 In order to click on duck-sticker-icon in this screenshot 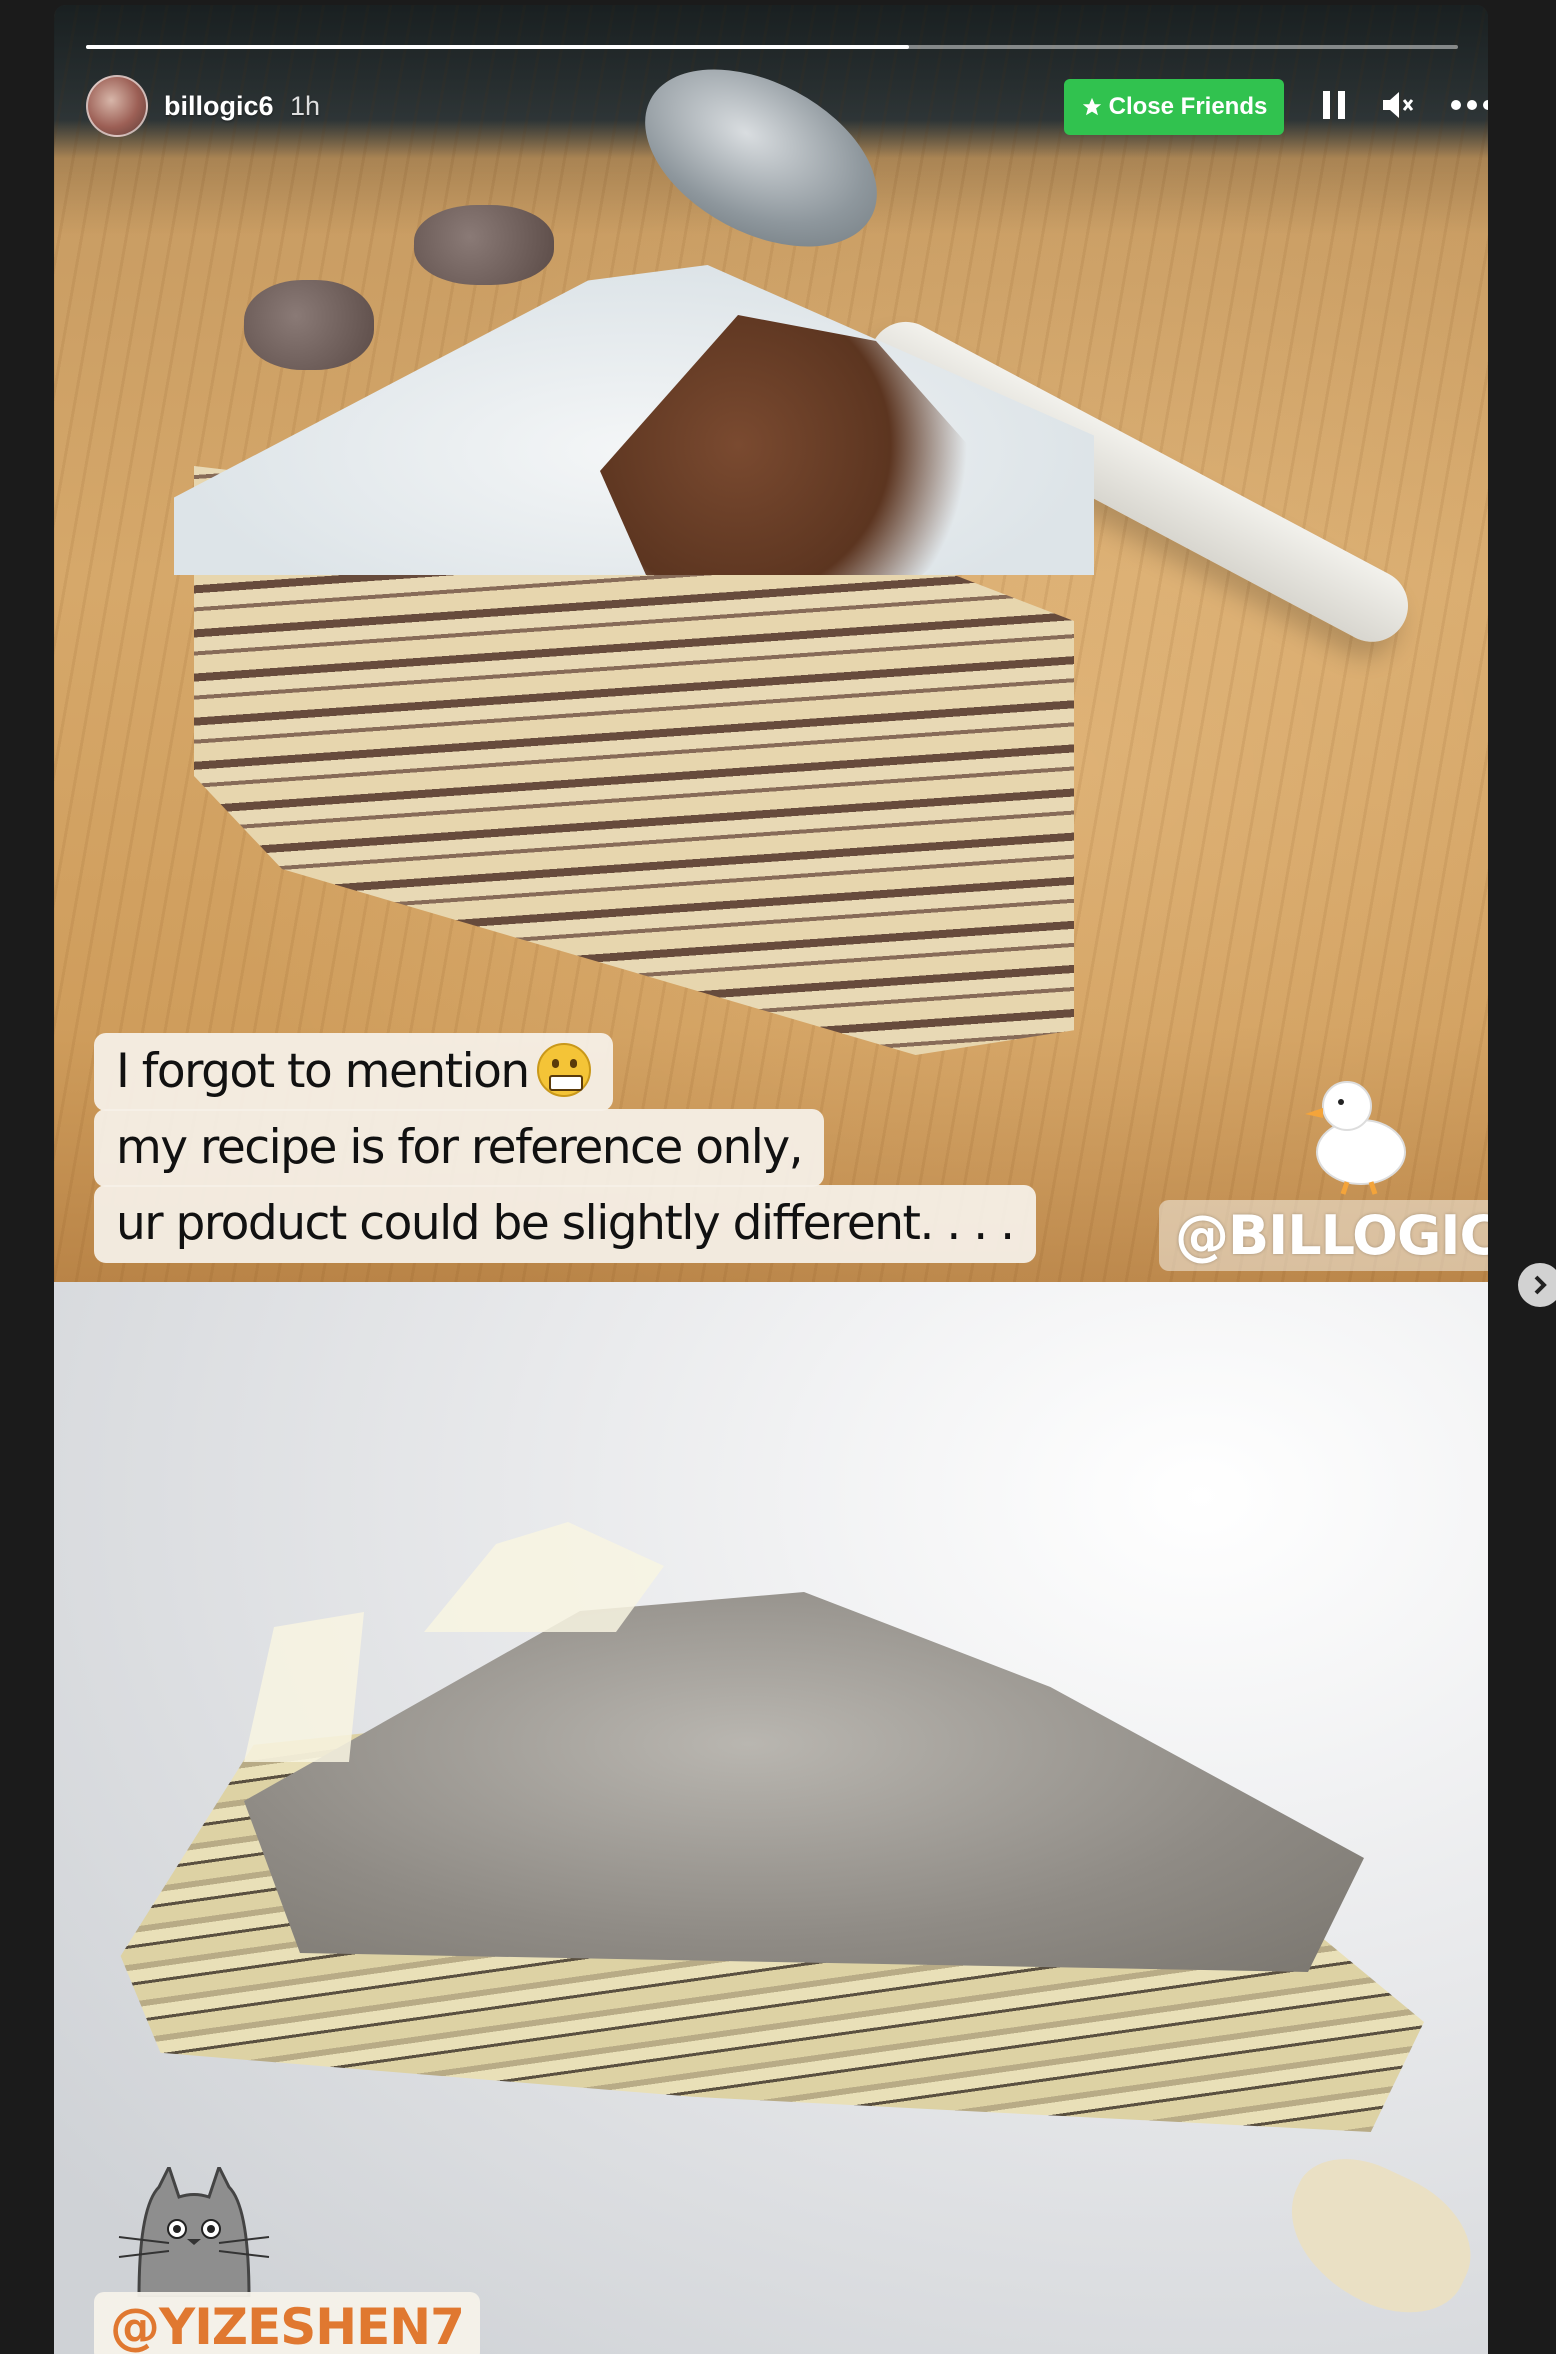, I will do `click(1355, 1138)`.